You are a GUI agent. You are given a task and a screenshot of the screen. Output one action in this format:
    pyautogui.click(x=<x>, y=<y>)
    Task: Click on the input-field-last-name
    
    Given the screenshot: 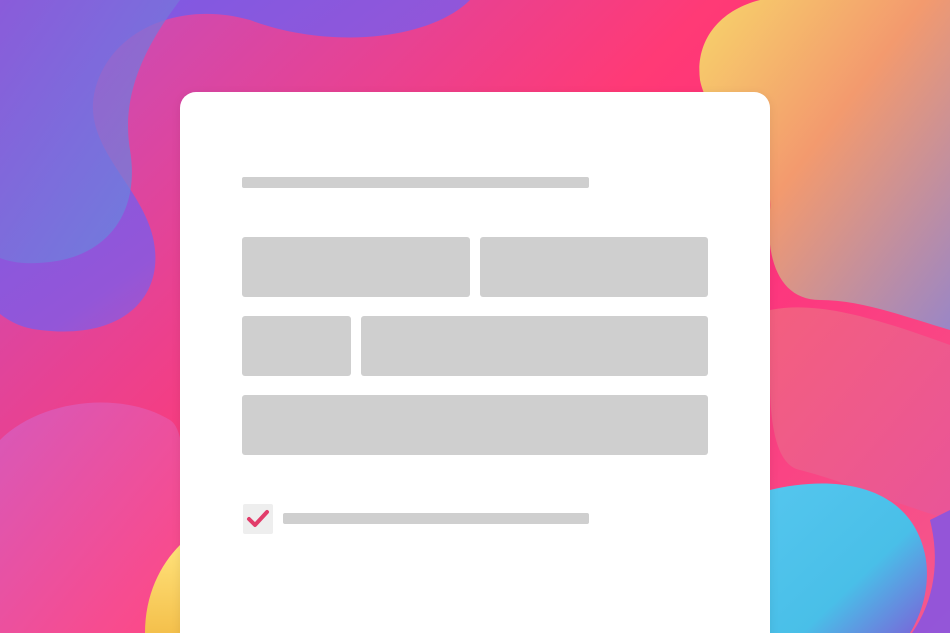 What is the action you would take?
    pyautogui.click(x=594, y=267)
    